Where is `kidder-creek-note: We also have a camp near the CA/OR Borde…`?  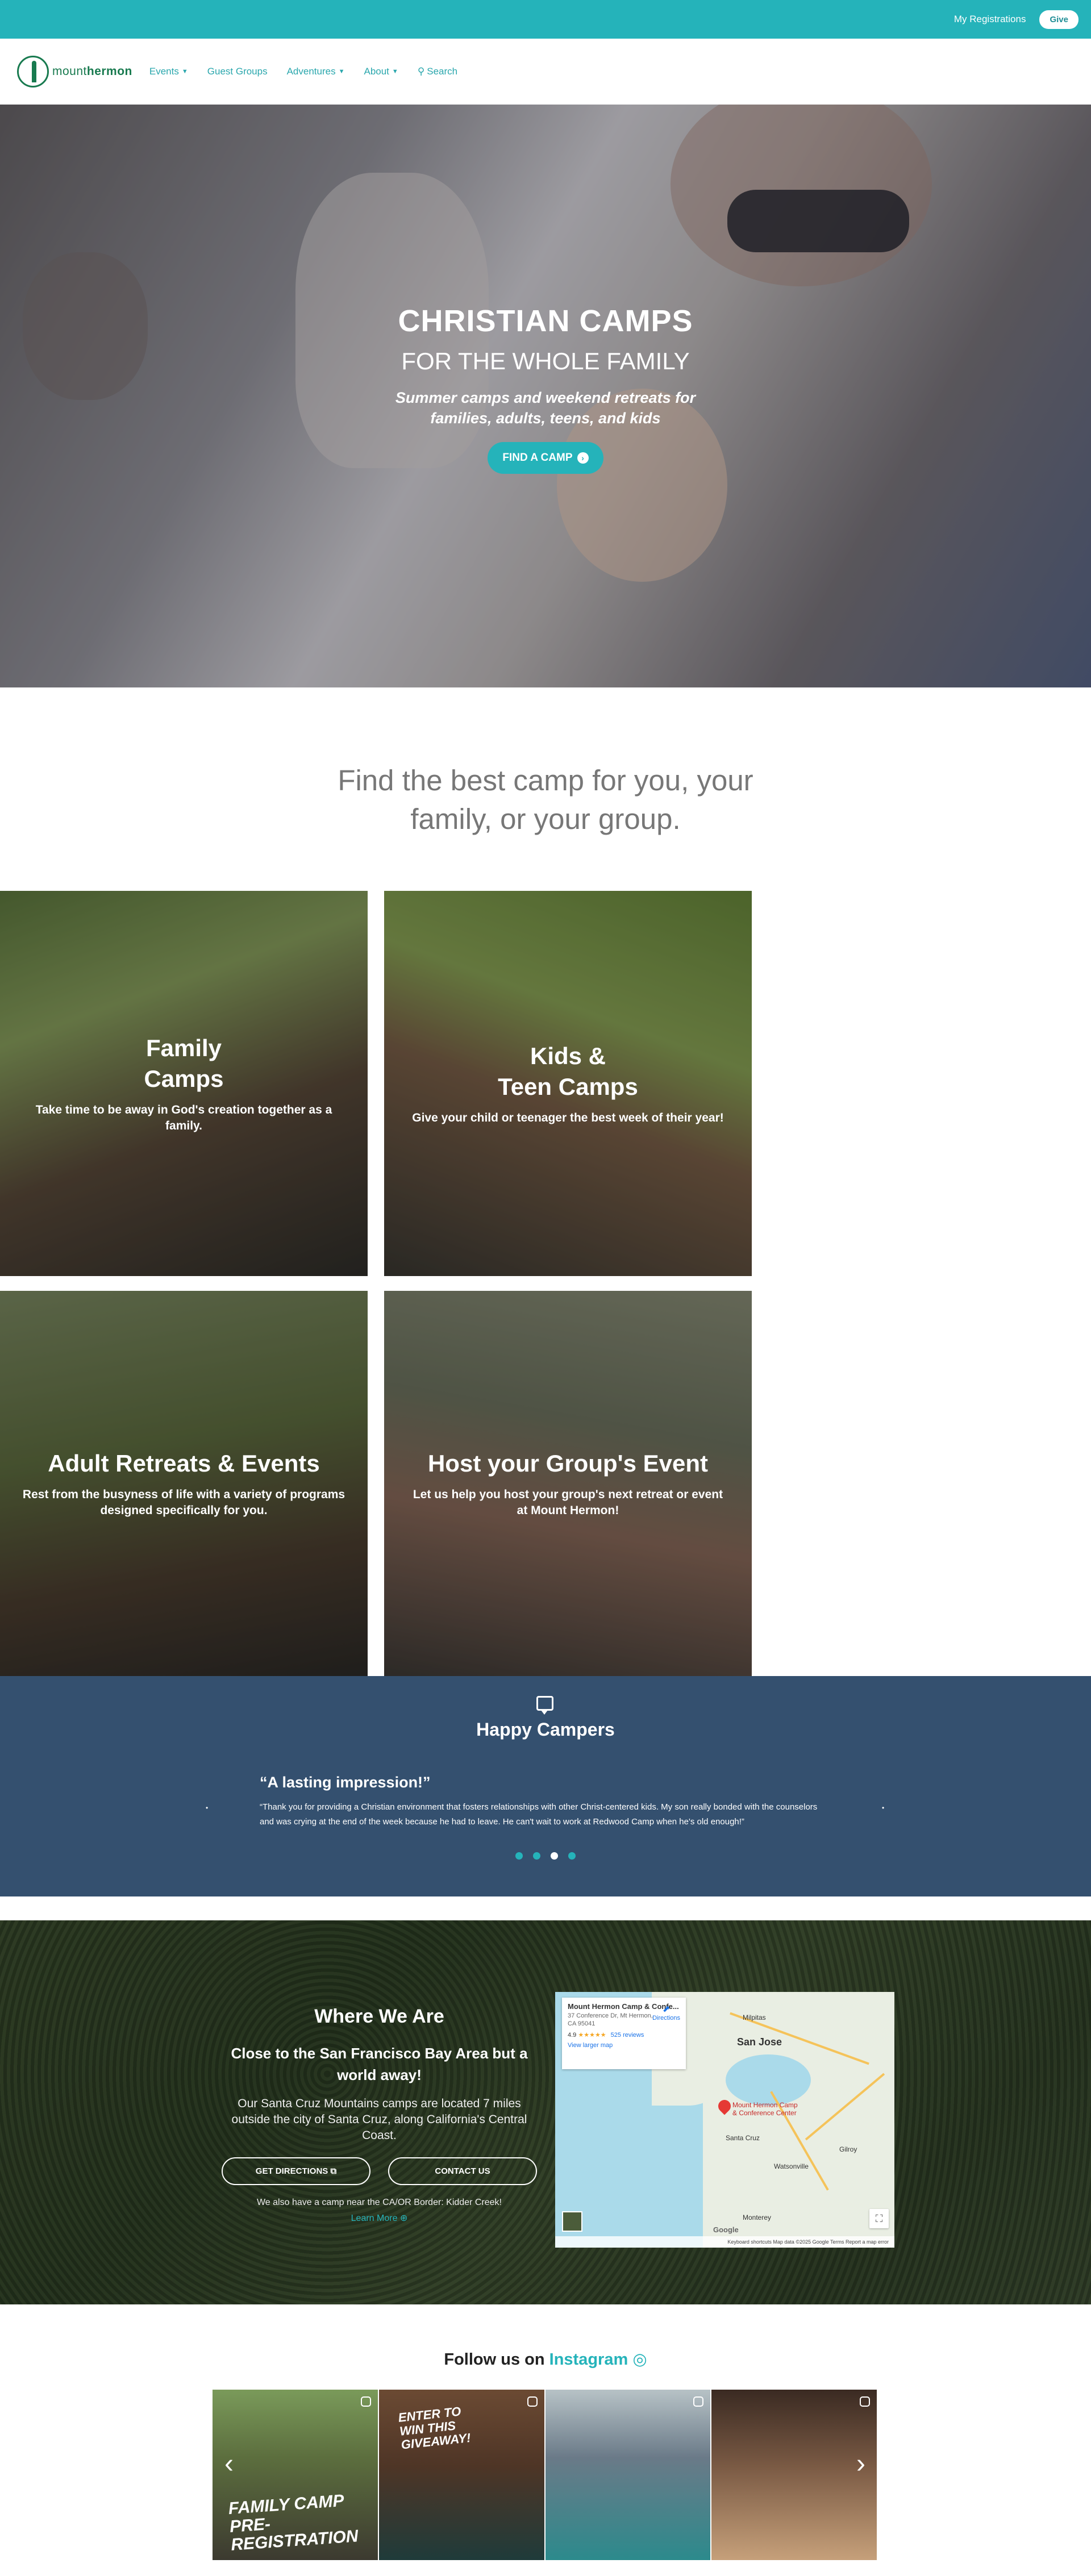
kidder-creek-note: We also have a camp near the CA/OR Borde… is located at coordinates (379, 2202).